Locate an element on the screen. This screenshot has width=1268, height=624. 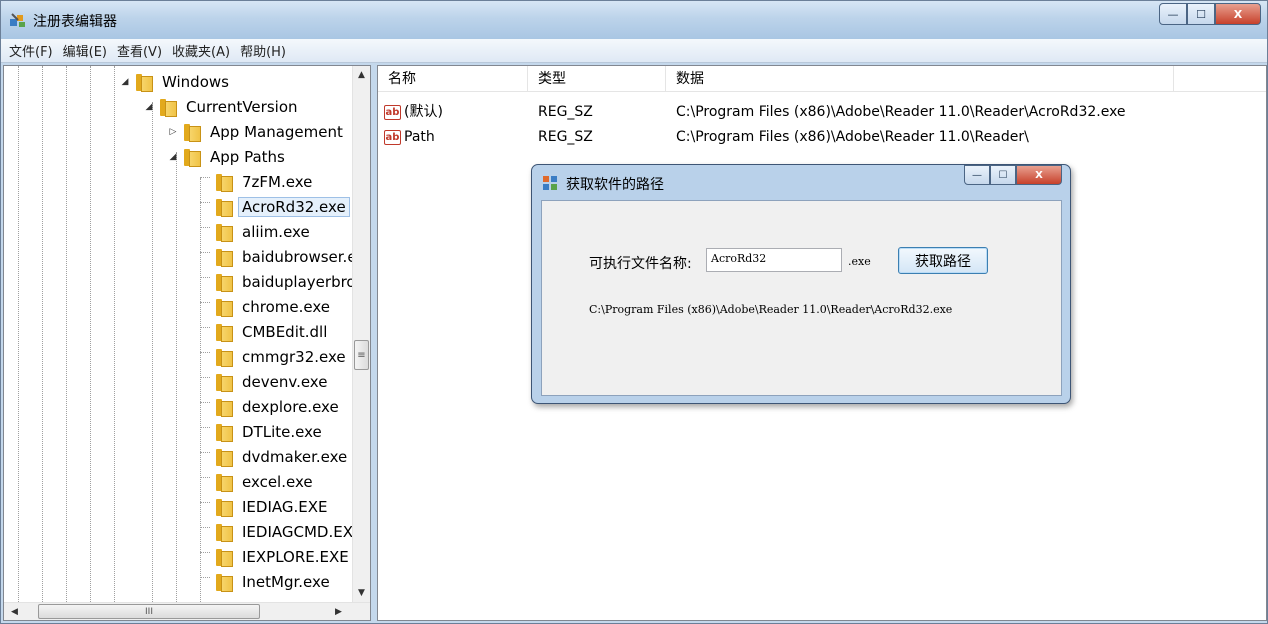
menu-help: 帮助(H) is located at coordinates (263, 50).